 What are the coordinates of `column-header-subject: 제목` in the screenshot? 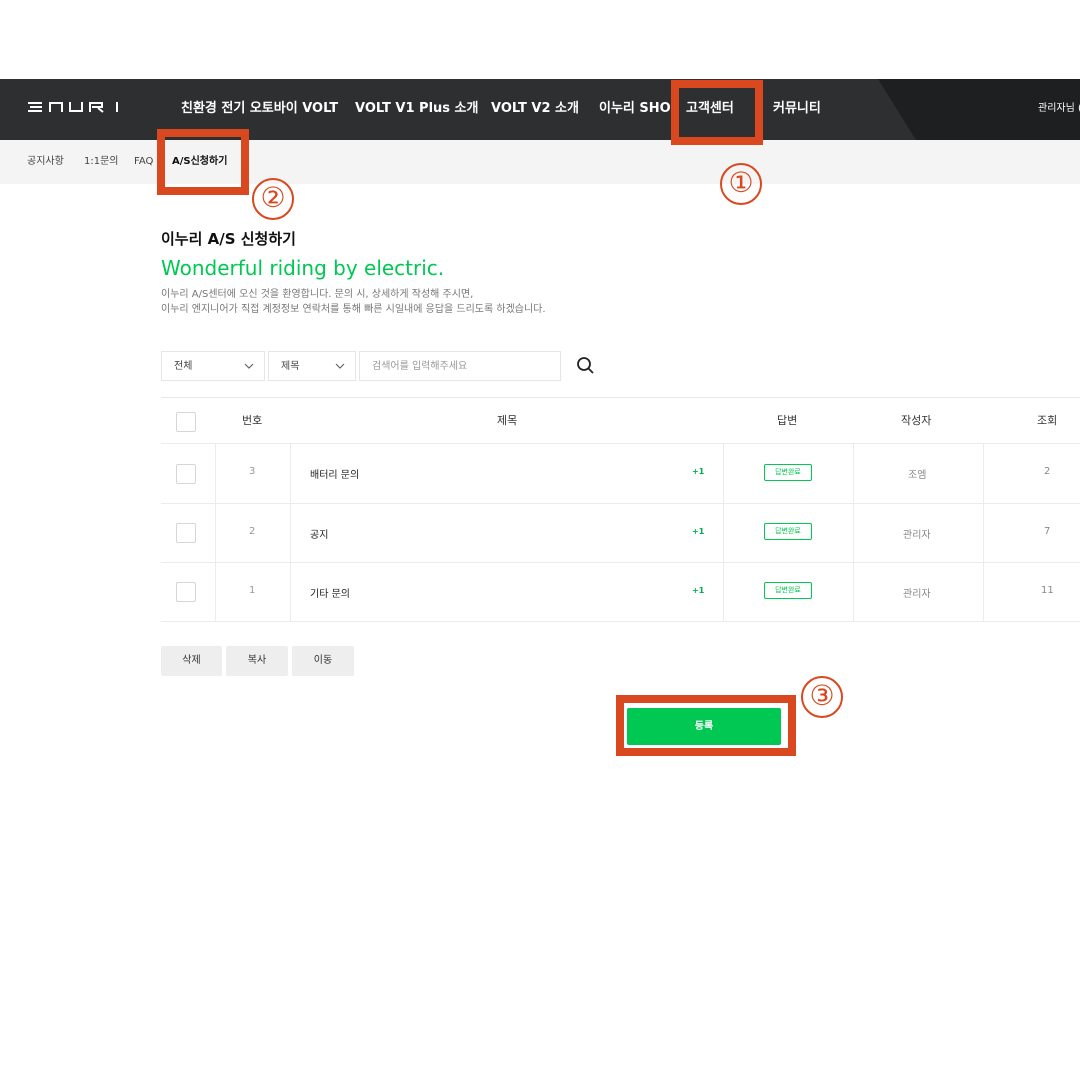 It's located at (507, 420).